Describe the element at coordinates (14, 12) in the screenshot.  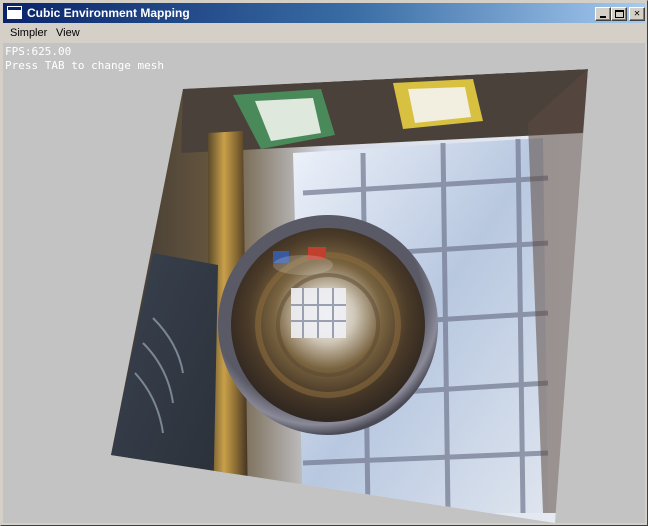
I see `app-icon` at that location.